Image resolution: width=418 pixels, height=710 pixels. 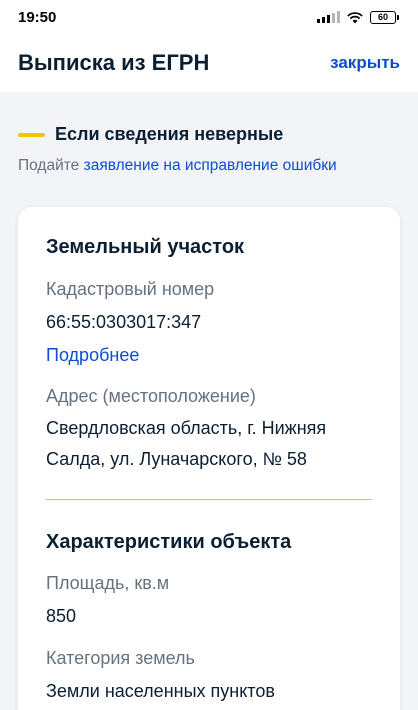 What do you see at coordinates (108, 583) in the screenshot?
I see `area-label: Площадь, кв.м` at bounding box center [108, 583].